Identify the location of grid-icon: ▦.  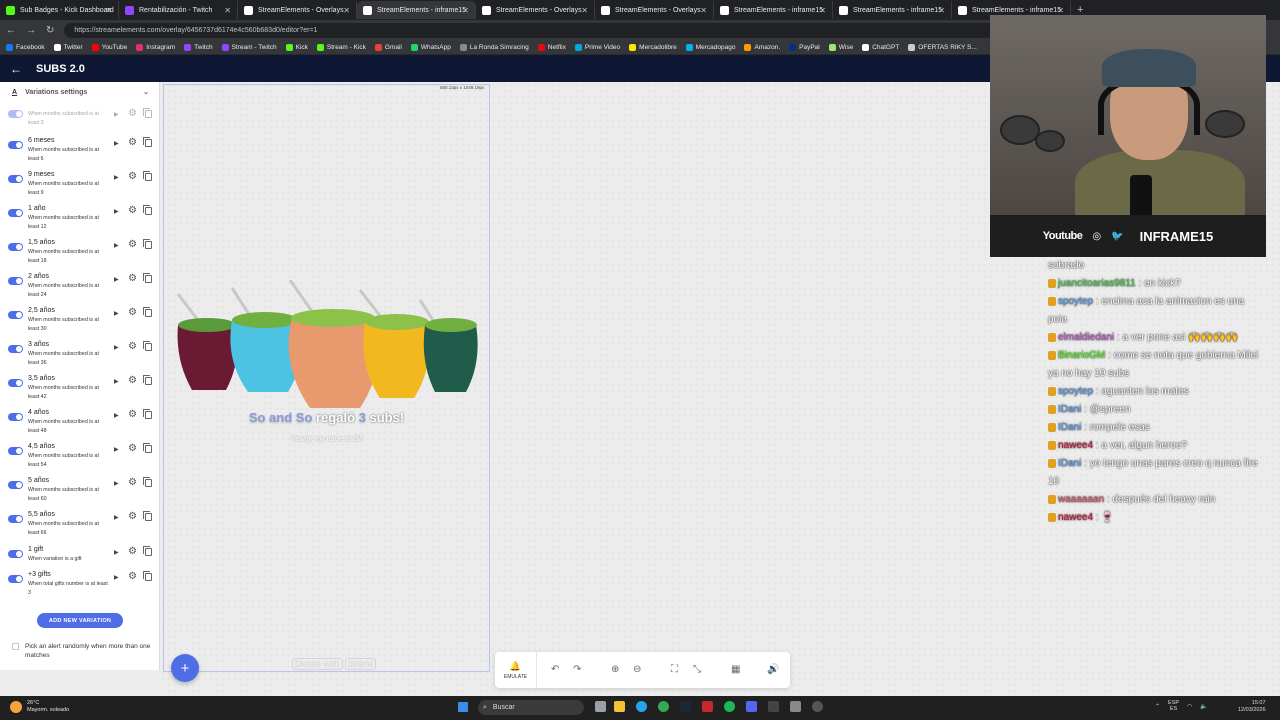
(735, 669).